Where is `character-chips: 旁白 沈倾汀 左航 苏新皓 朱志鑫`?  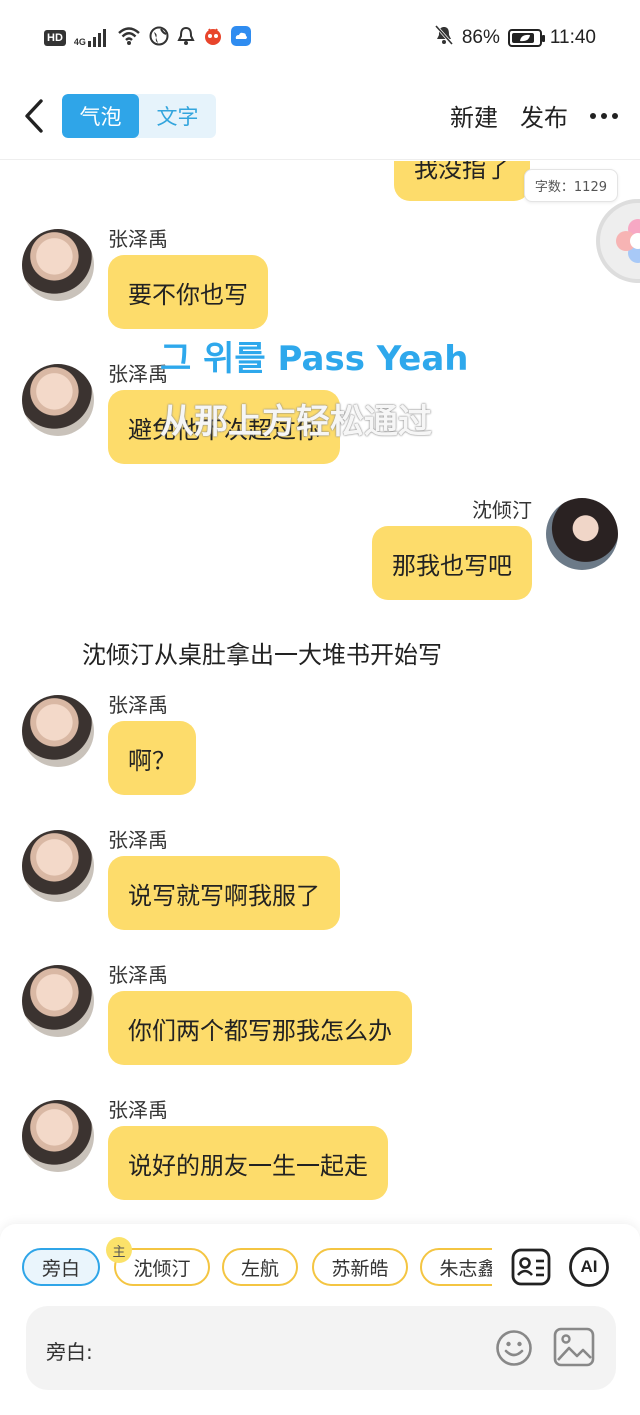 character-chips: 旁白 沈倾汀 左航 苏新皓 朱志鑫 is located at coordinates (257, 1269).